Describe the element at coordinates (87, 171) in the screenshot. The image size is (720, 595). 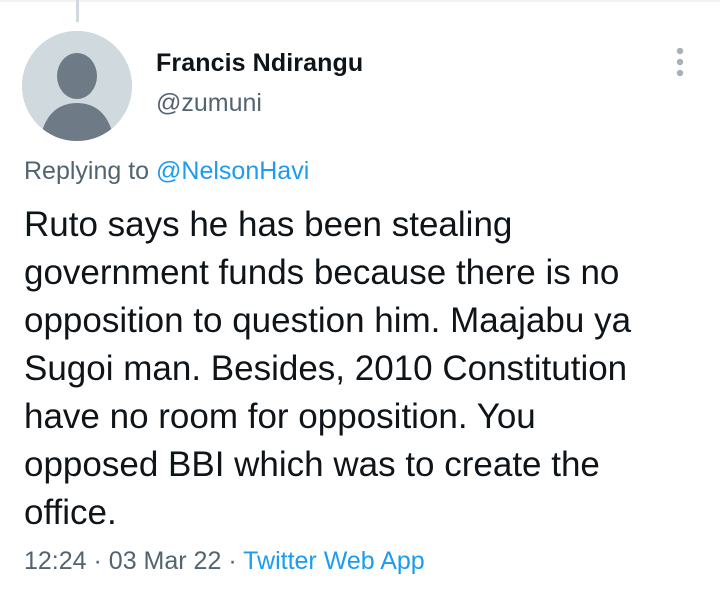
I see `replying-prefix: Replying to` at that location.